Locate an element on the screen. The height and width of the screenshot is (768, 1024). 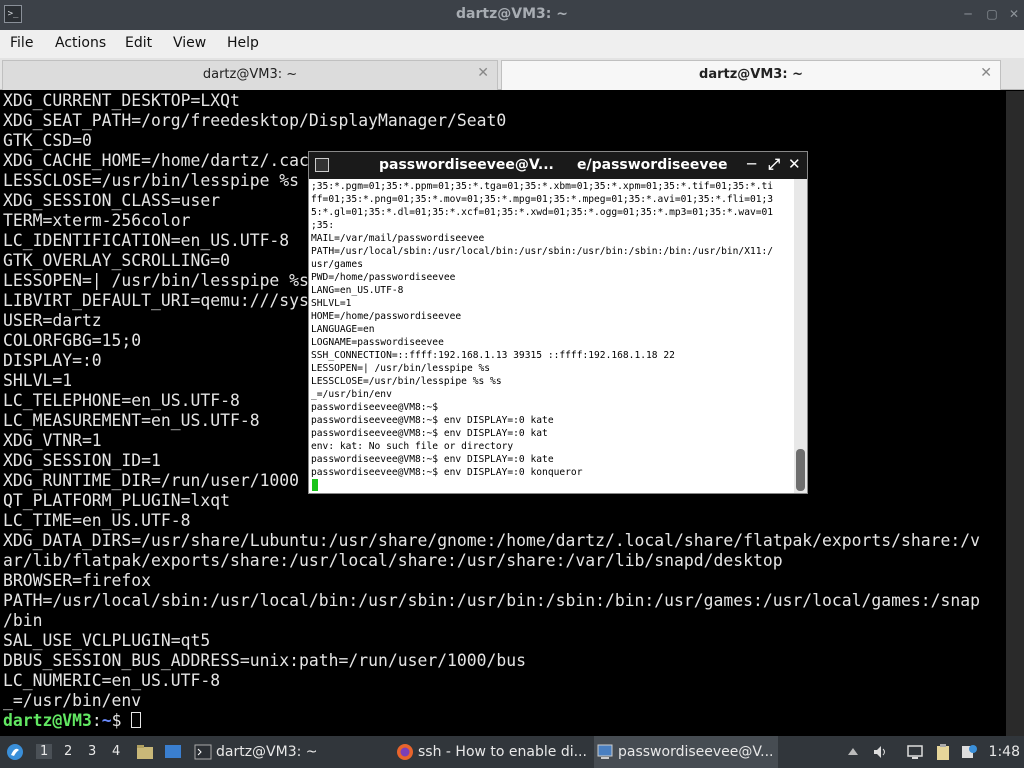
terminal-line: USER=dartz is located at coordinates (52, 320).